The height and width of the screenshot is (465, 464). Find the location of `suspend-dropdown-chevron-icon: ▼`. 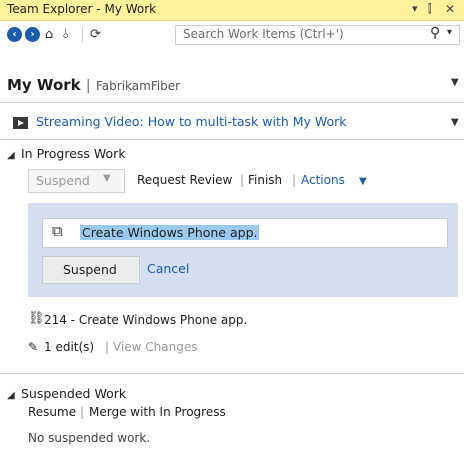

suspend-dropdown-chevron-icon: ▼ is located at coordinates (107, 178).